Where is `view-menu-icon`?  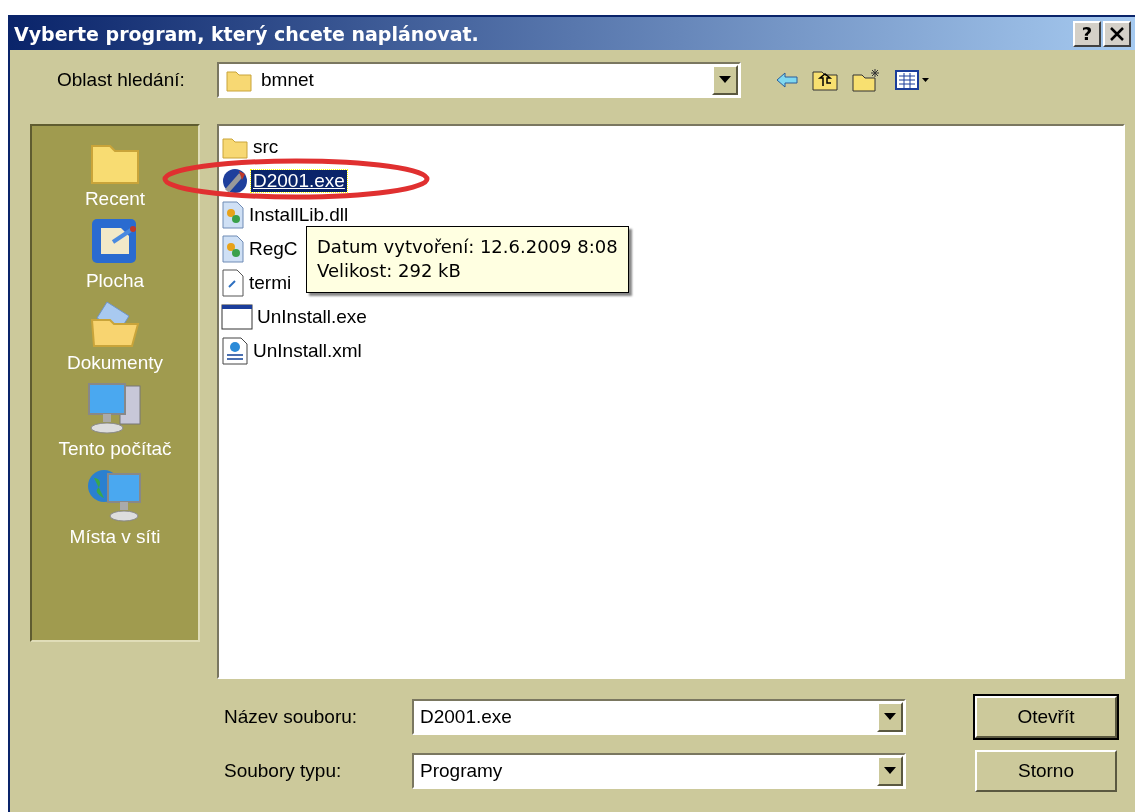 view-menu-icon is located at coordinates (913, 80).